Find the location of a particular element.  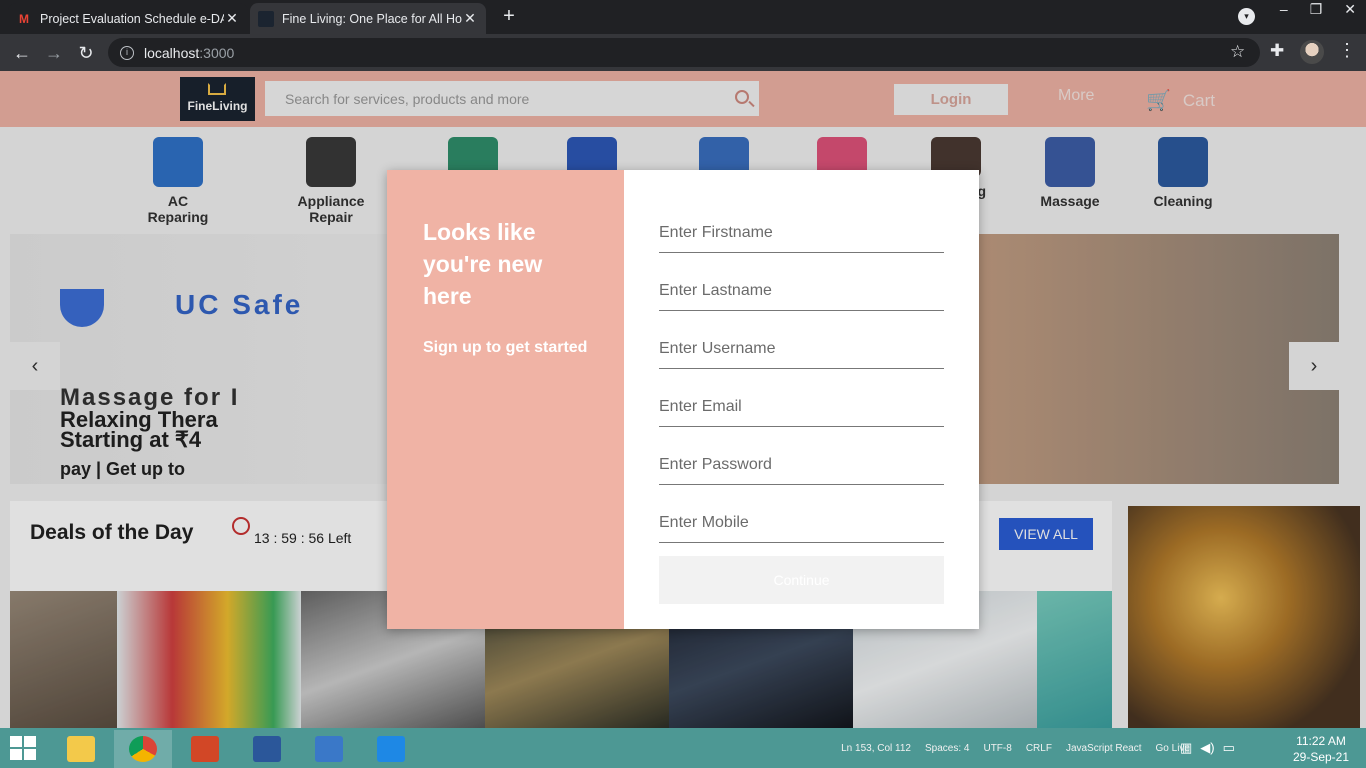

url-port: :3000 is located at coordinates (217, 52).